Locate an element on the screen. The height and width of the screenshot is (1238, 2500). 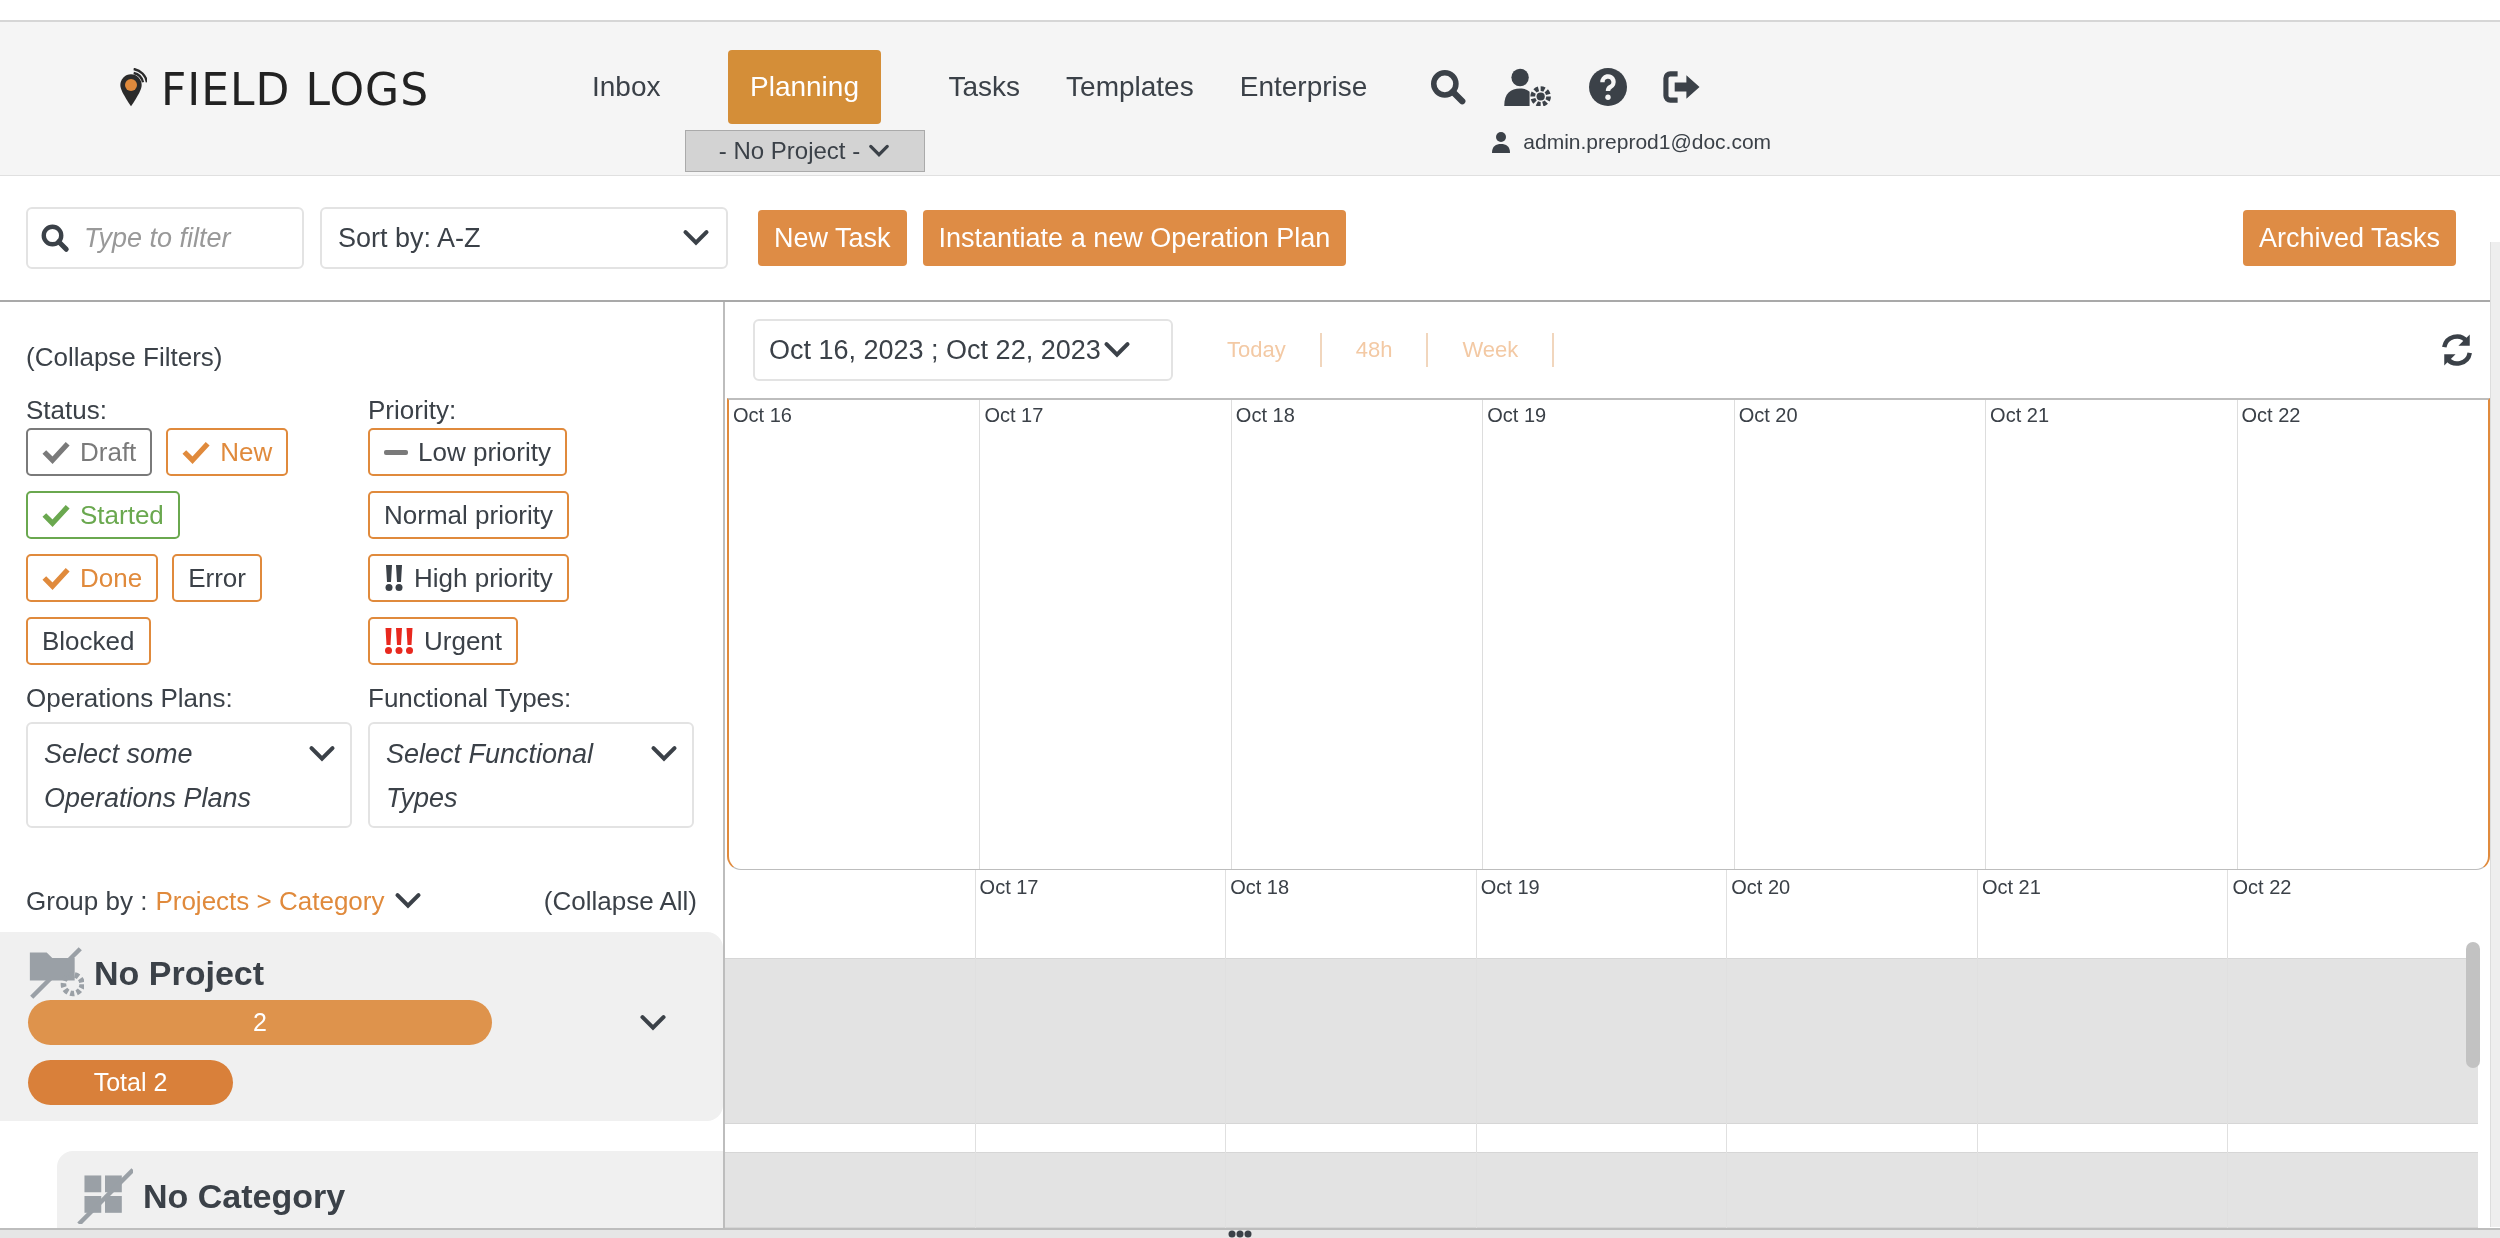
drag-handle-icon is located at coordinates (1240, 1234).